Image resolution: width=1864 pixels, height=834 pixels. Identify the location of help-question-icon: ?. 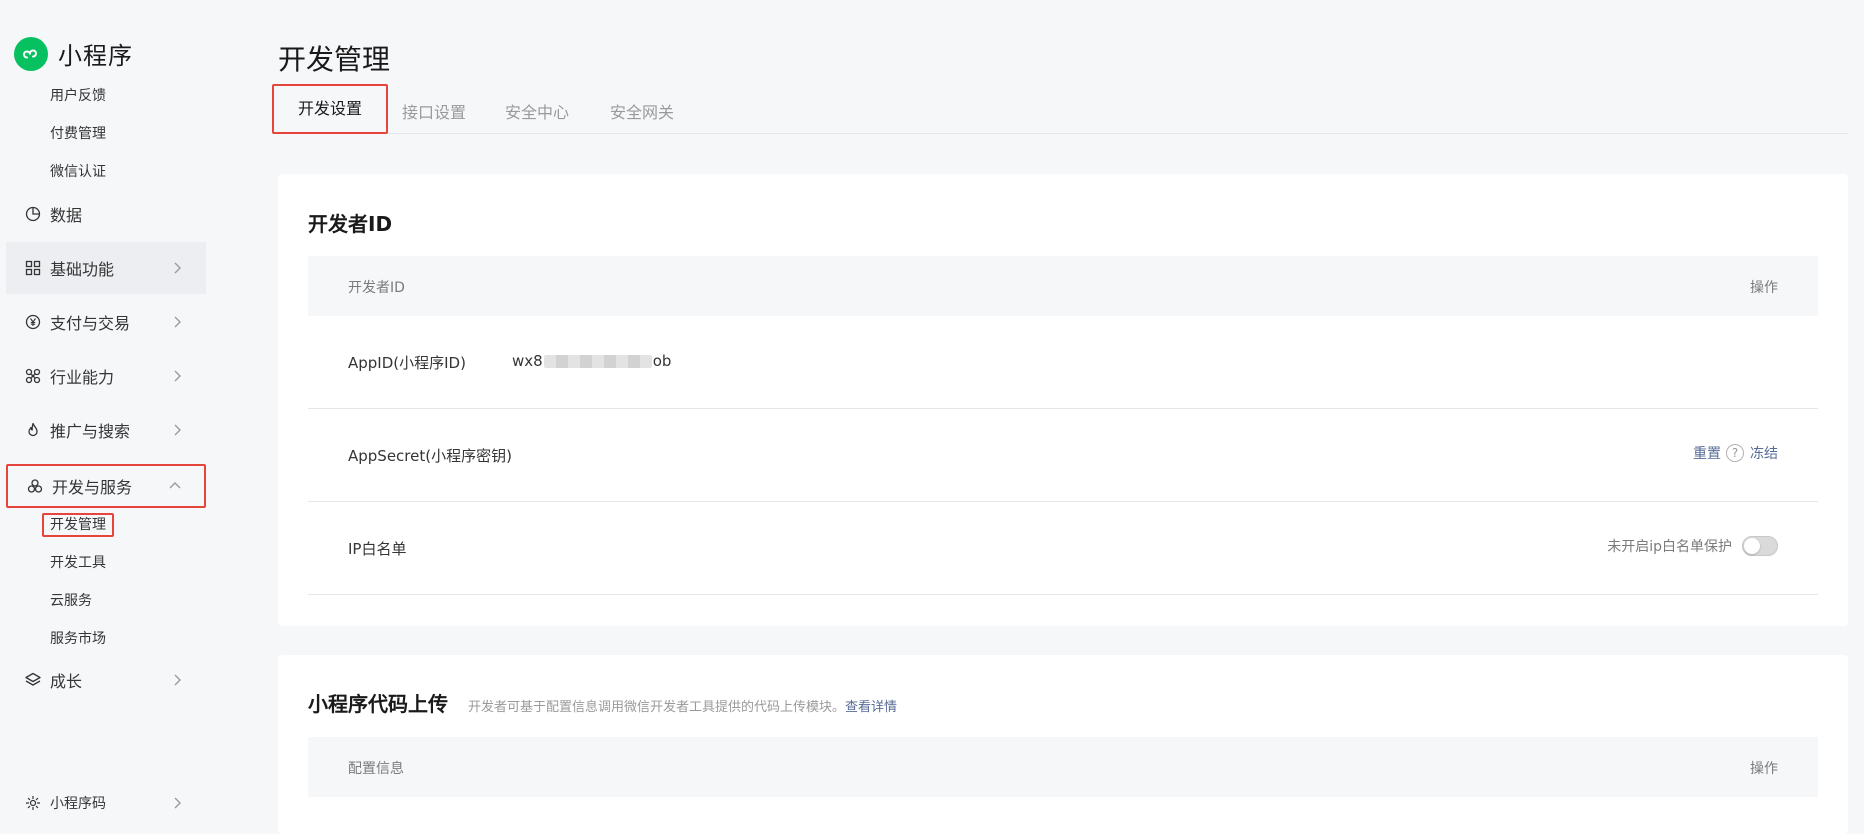
(1735, 453).